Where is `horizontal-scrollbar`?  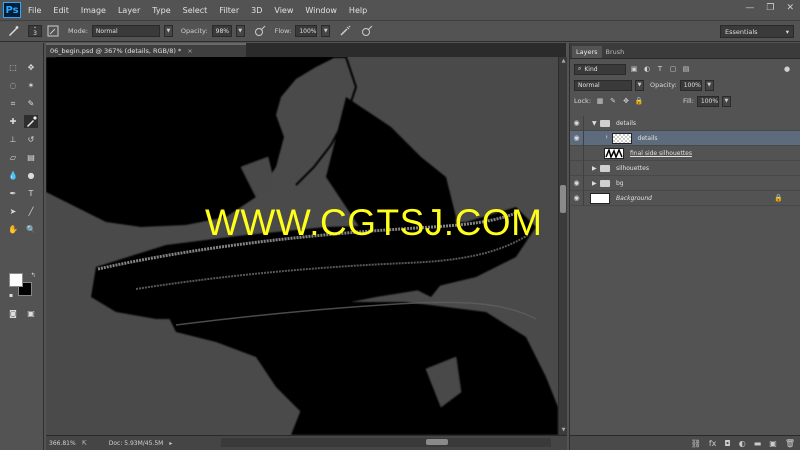
horizontal-scrollbar is located at coordinates (386, 442).